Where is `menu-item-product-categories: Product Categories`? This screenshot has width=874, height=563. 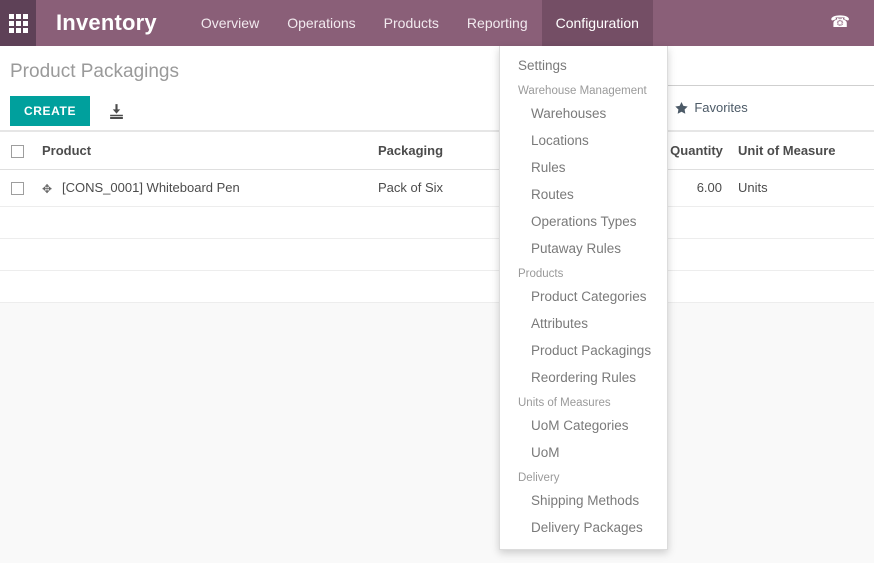
menu-item-product-categories: Product Categories is located at coordinates (583, 296).